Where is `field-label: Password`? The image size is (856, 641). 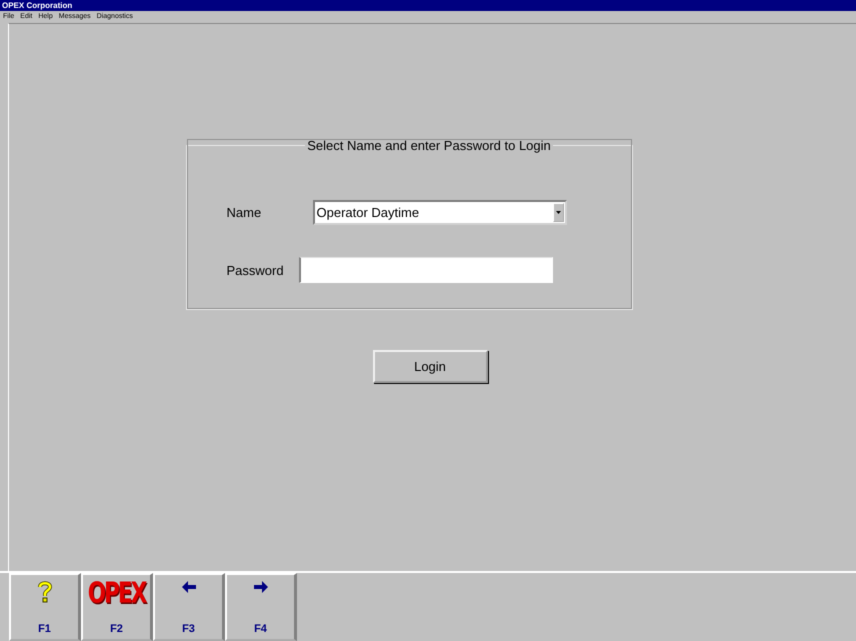 field-label: Password is located at coordinates (255, 270).